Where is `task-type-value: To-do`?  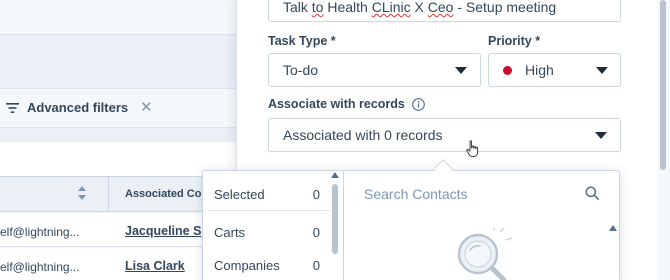
task-type-value: To-do is located at coordinates (301, 70).